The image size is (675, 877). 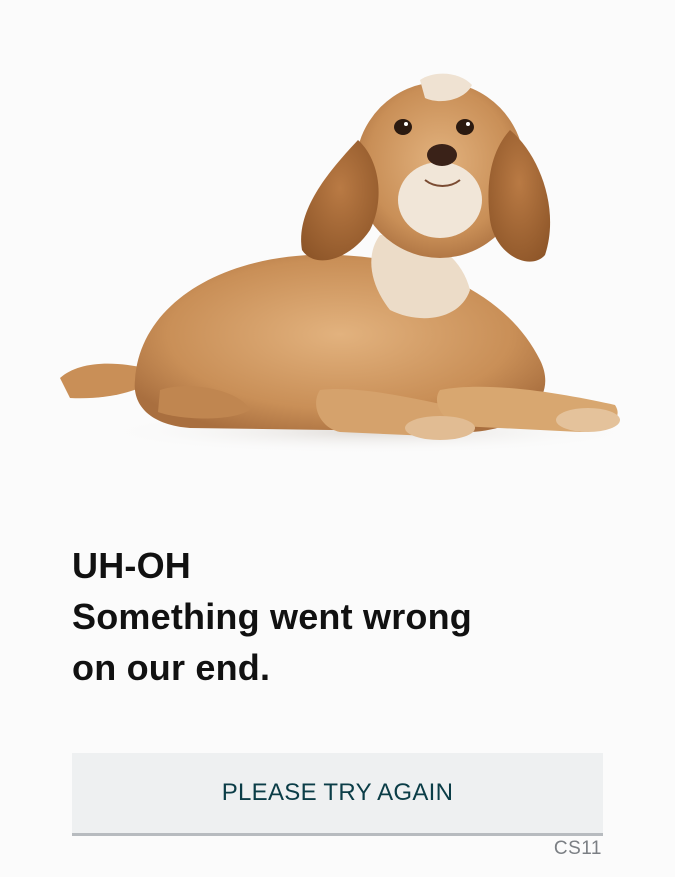 I want to click on error-text-line-2: on our end., so click(x=171, y=667).